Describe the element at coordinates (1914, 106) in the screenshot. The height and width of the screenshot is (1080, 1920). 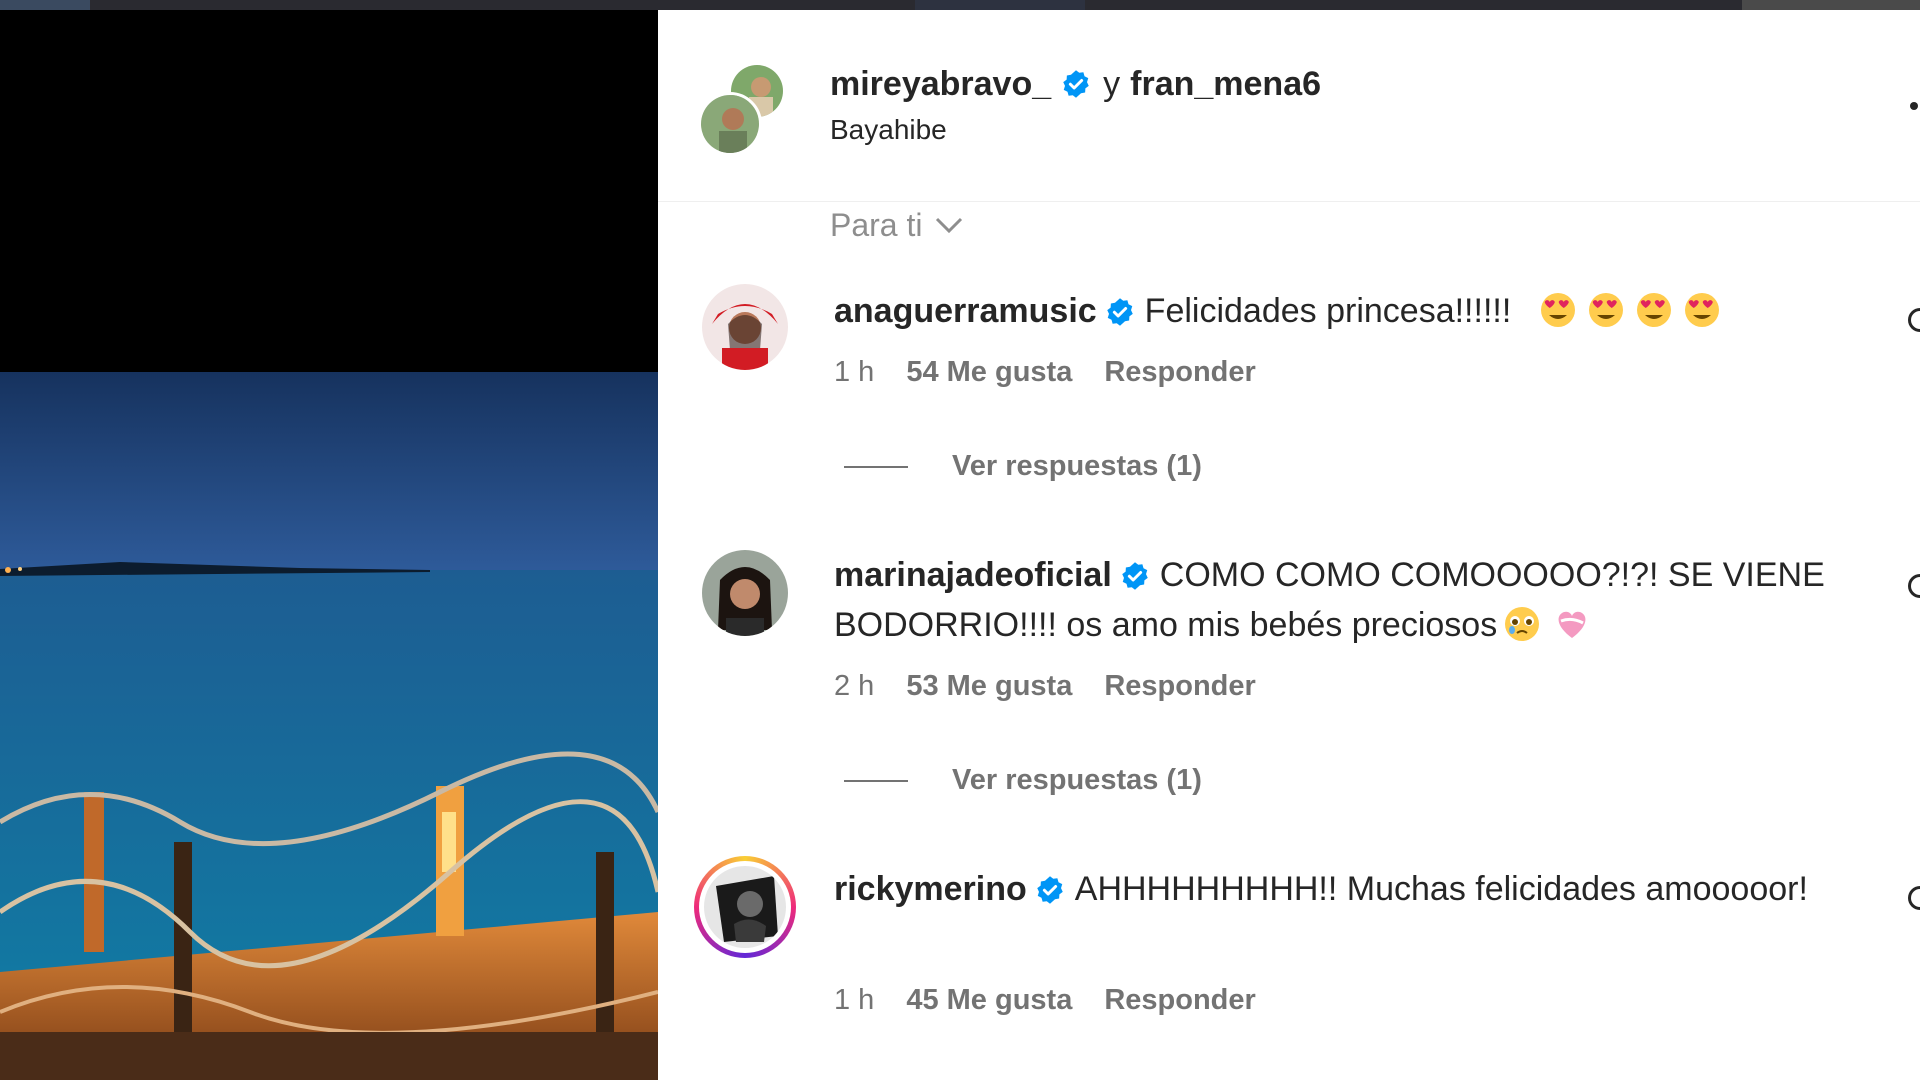
I see `more-options-icon` at that location.